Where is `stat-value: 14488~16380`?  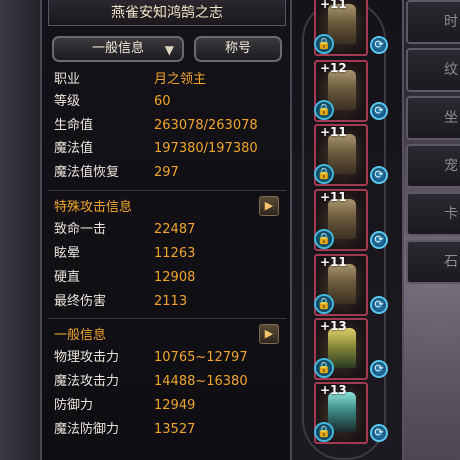 stat-value: 14488~16380 is located at coordinates (201, 381).